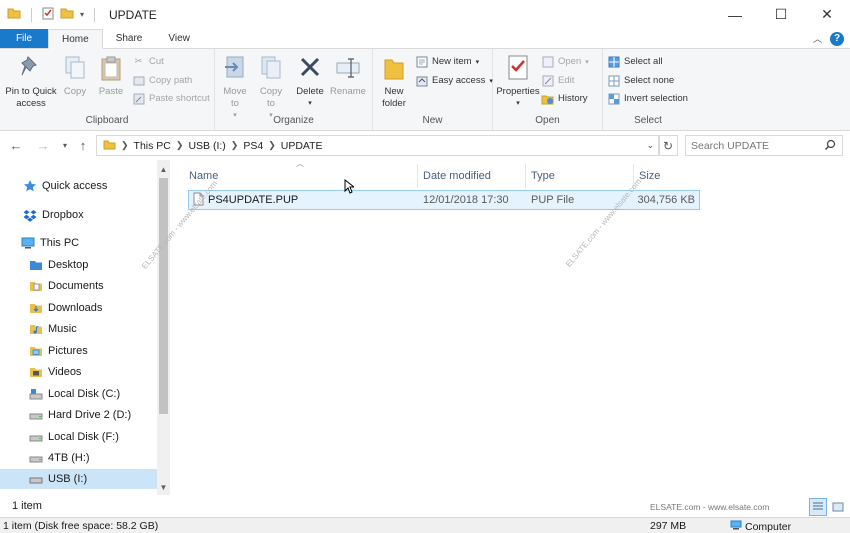 This screenshot has height=533, width=850. I want to click on delete-button: Delete ▾, so click(310, 81).